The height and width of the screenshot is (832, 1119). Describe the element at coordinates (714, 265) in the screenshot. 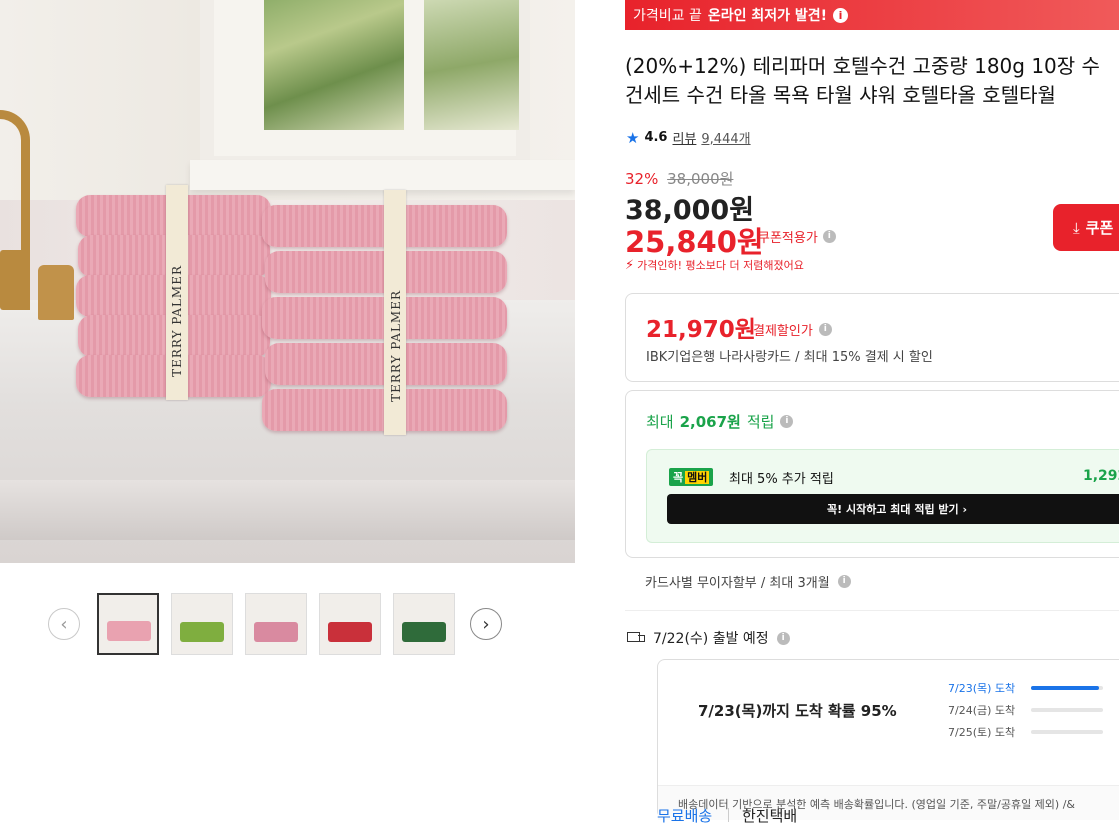

I see `price-down-notice: ⚡ 가격인하! 평소보다 더 저렴해졌어요` at that location.